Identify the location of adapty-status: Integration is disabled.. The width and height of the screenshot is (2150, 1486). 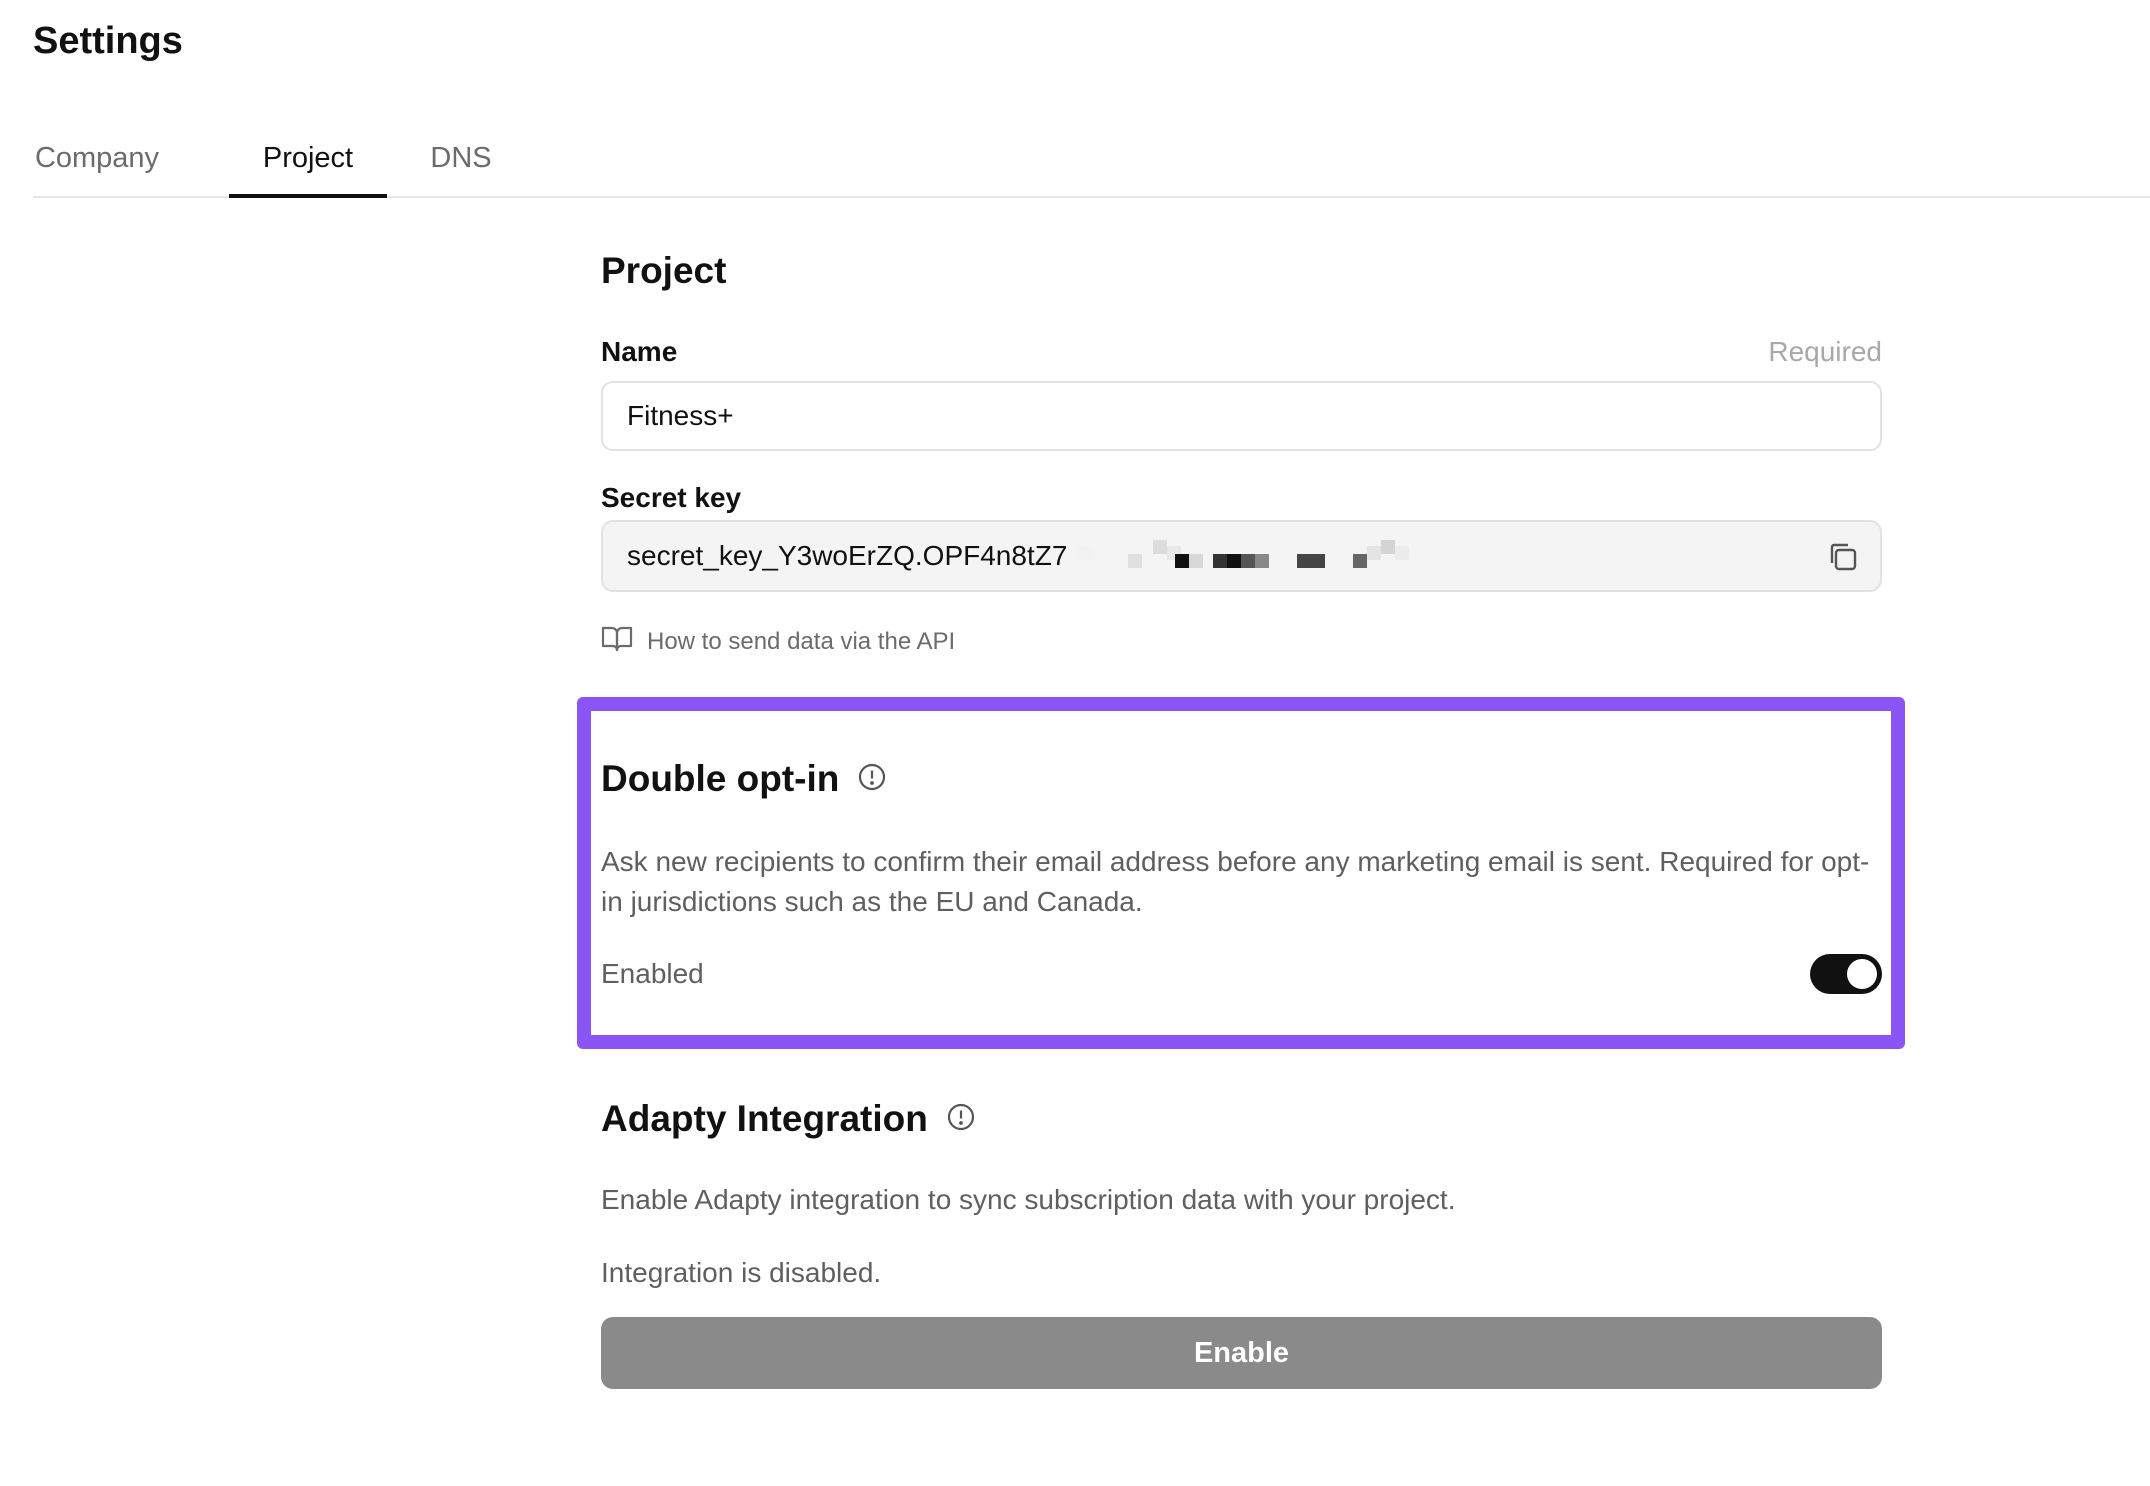
(741, 1272).